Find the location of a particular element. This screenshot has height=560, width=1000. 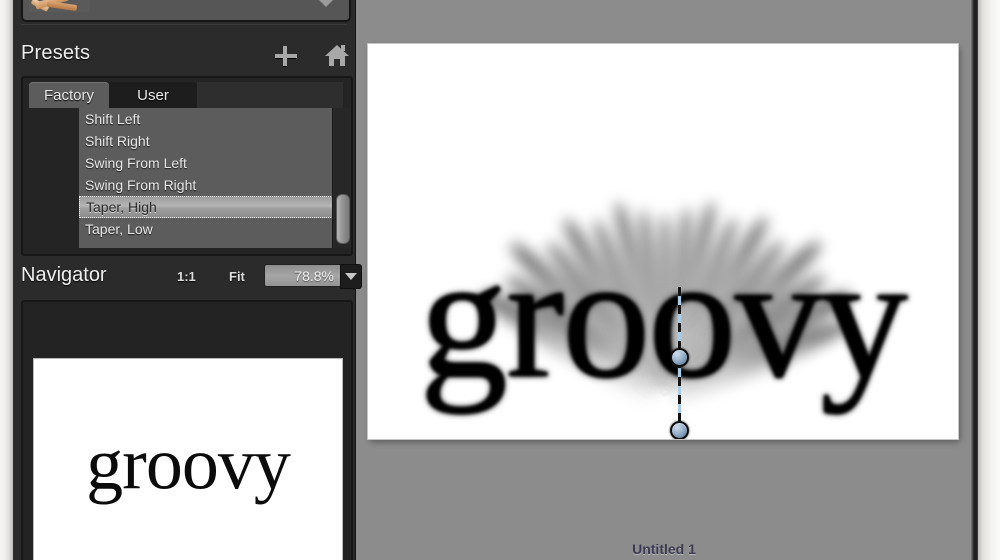

zoom-fit-button: Fit is located at coordinates (237, 276).